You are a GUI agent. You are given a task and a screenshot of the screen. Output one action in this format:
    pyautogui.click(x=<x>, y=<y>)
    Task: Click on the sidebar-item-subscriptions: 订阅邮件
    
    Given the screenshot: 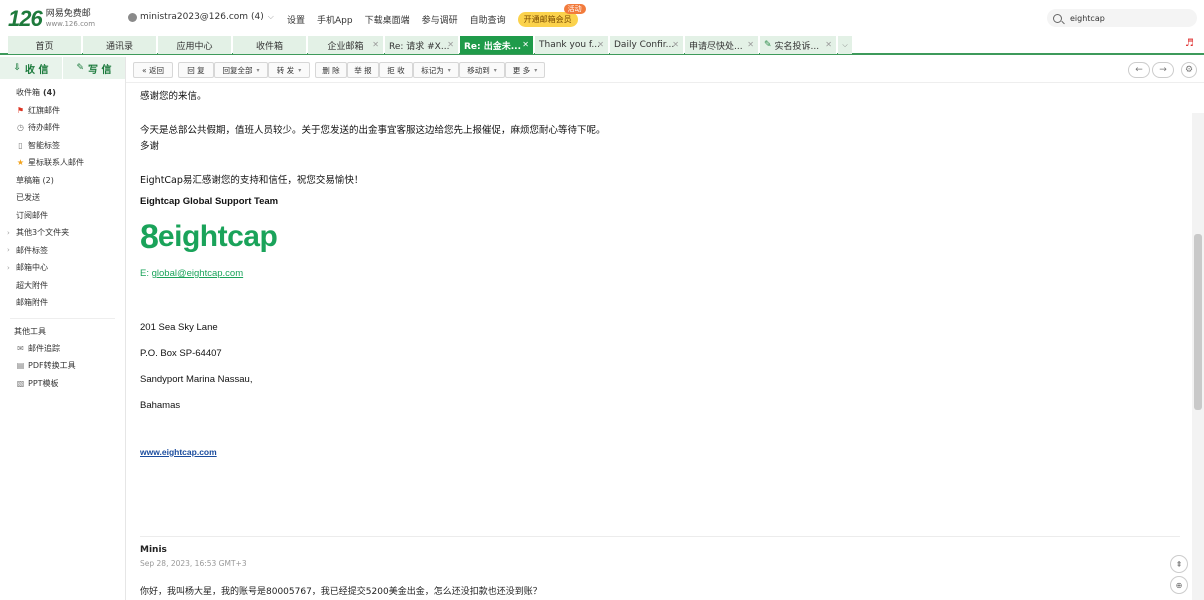 What is the action you would take?
    pyautogui.click(x=62, y=216)
    